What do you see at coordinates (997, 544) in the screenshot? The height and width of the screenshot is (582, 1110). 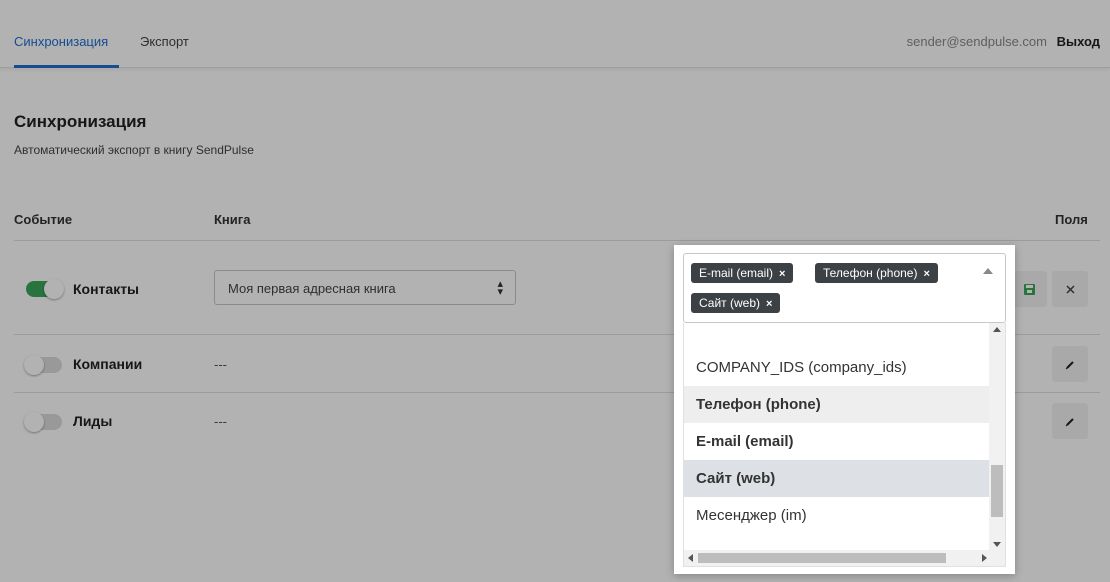 I see `scroll-down-icon` at bounding box center [997, 544].